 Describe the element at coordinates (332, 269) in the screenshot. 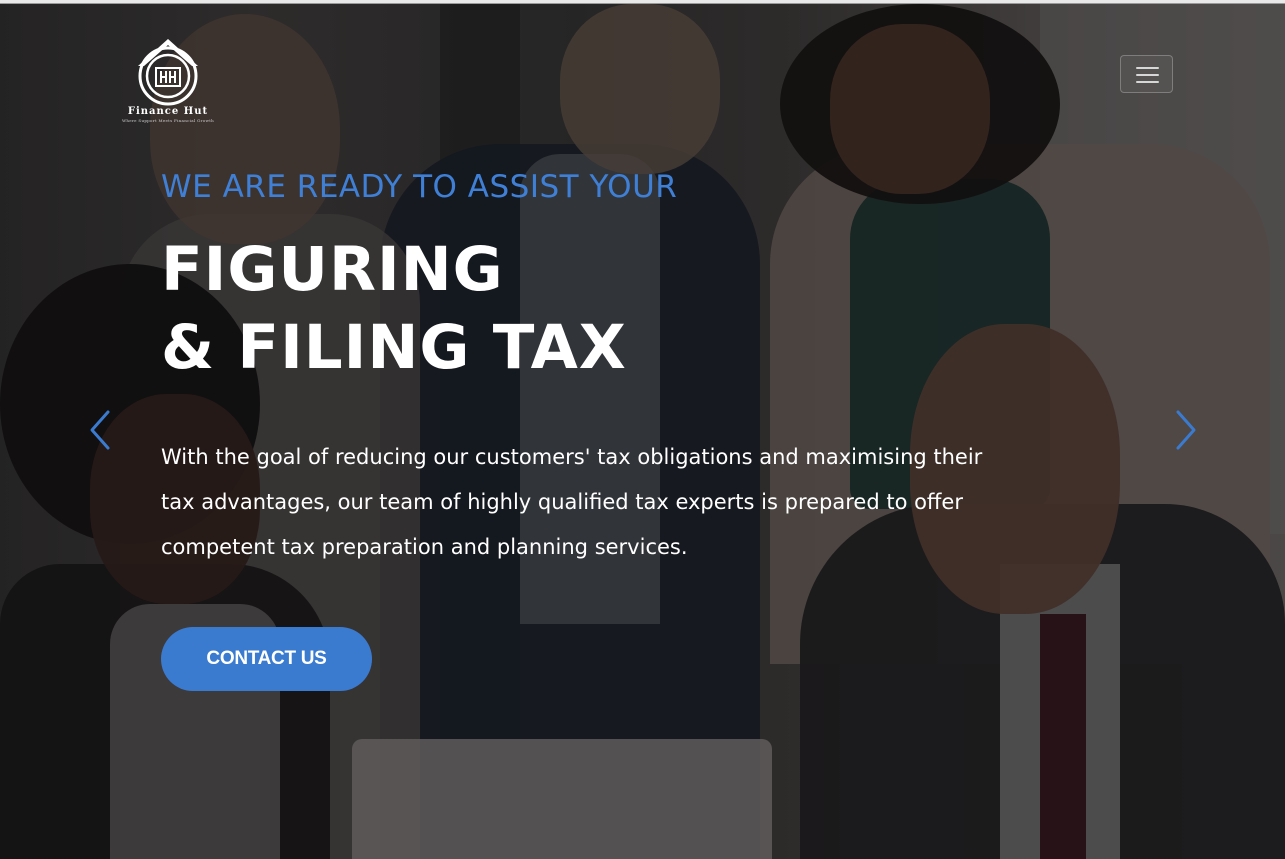

I see `hero-headline-line1: FIGURING` at that location.